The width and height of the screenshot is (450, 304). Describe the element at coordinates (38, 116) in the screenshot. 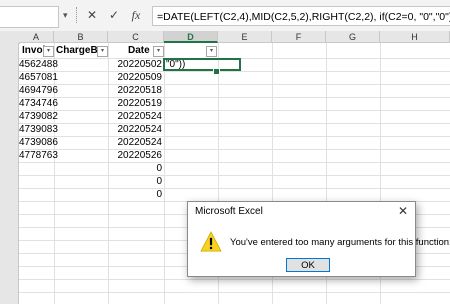

I see `invoice-cell: 4739082` at that location.